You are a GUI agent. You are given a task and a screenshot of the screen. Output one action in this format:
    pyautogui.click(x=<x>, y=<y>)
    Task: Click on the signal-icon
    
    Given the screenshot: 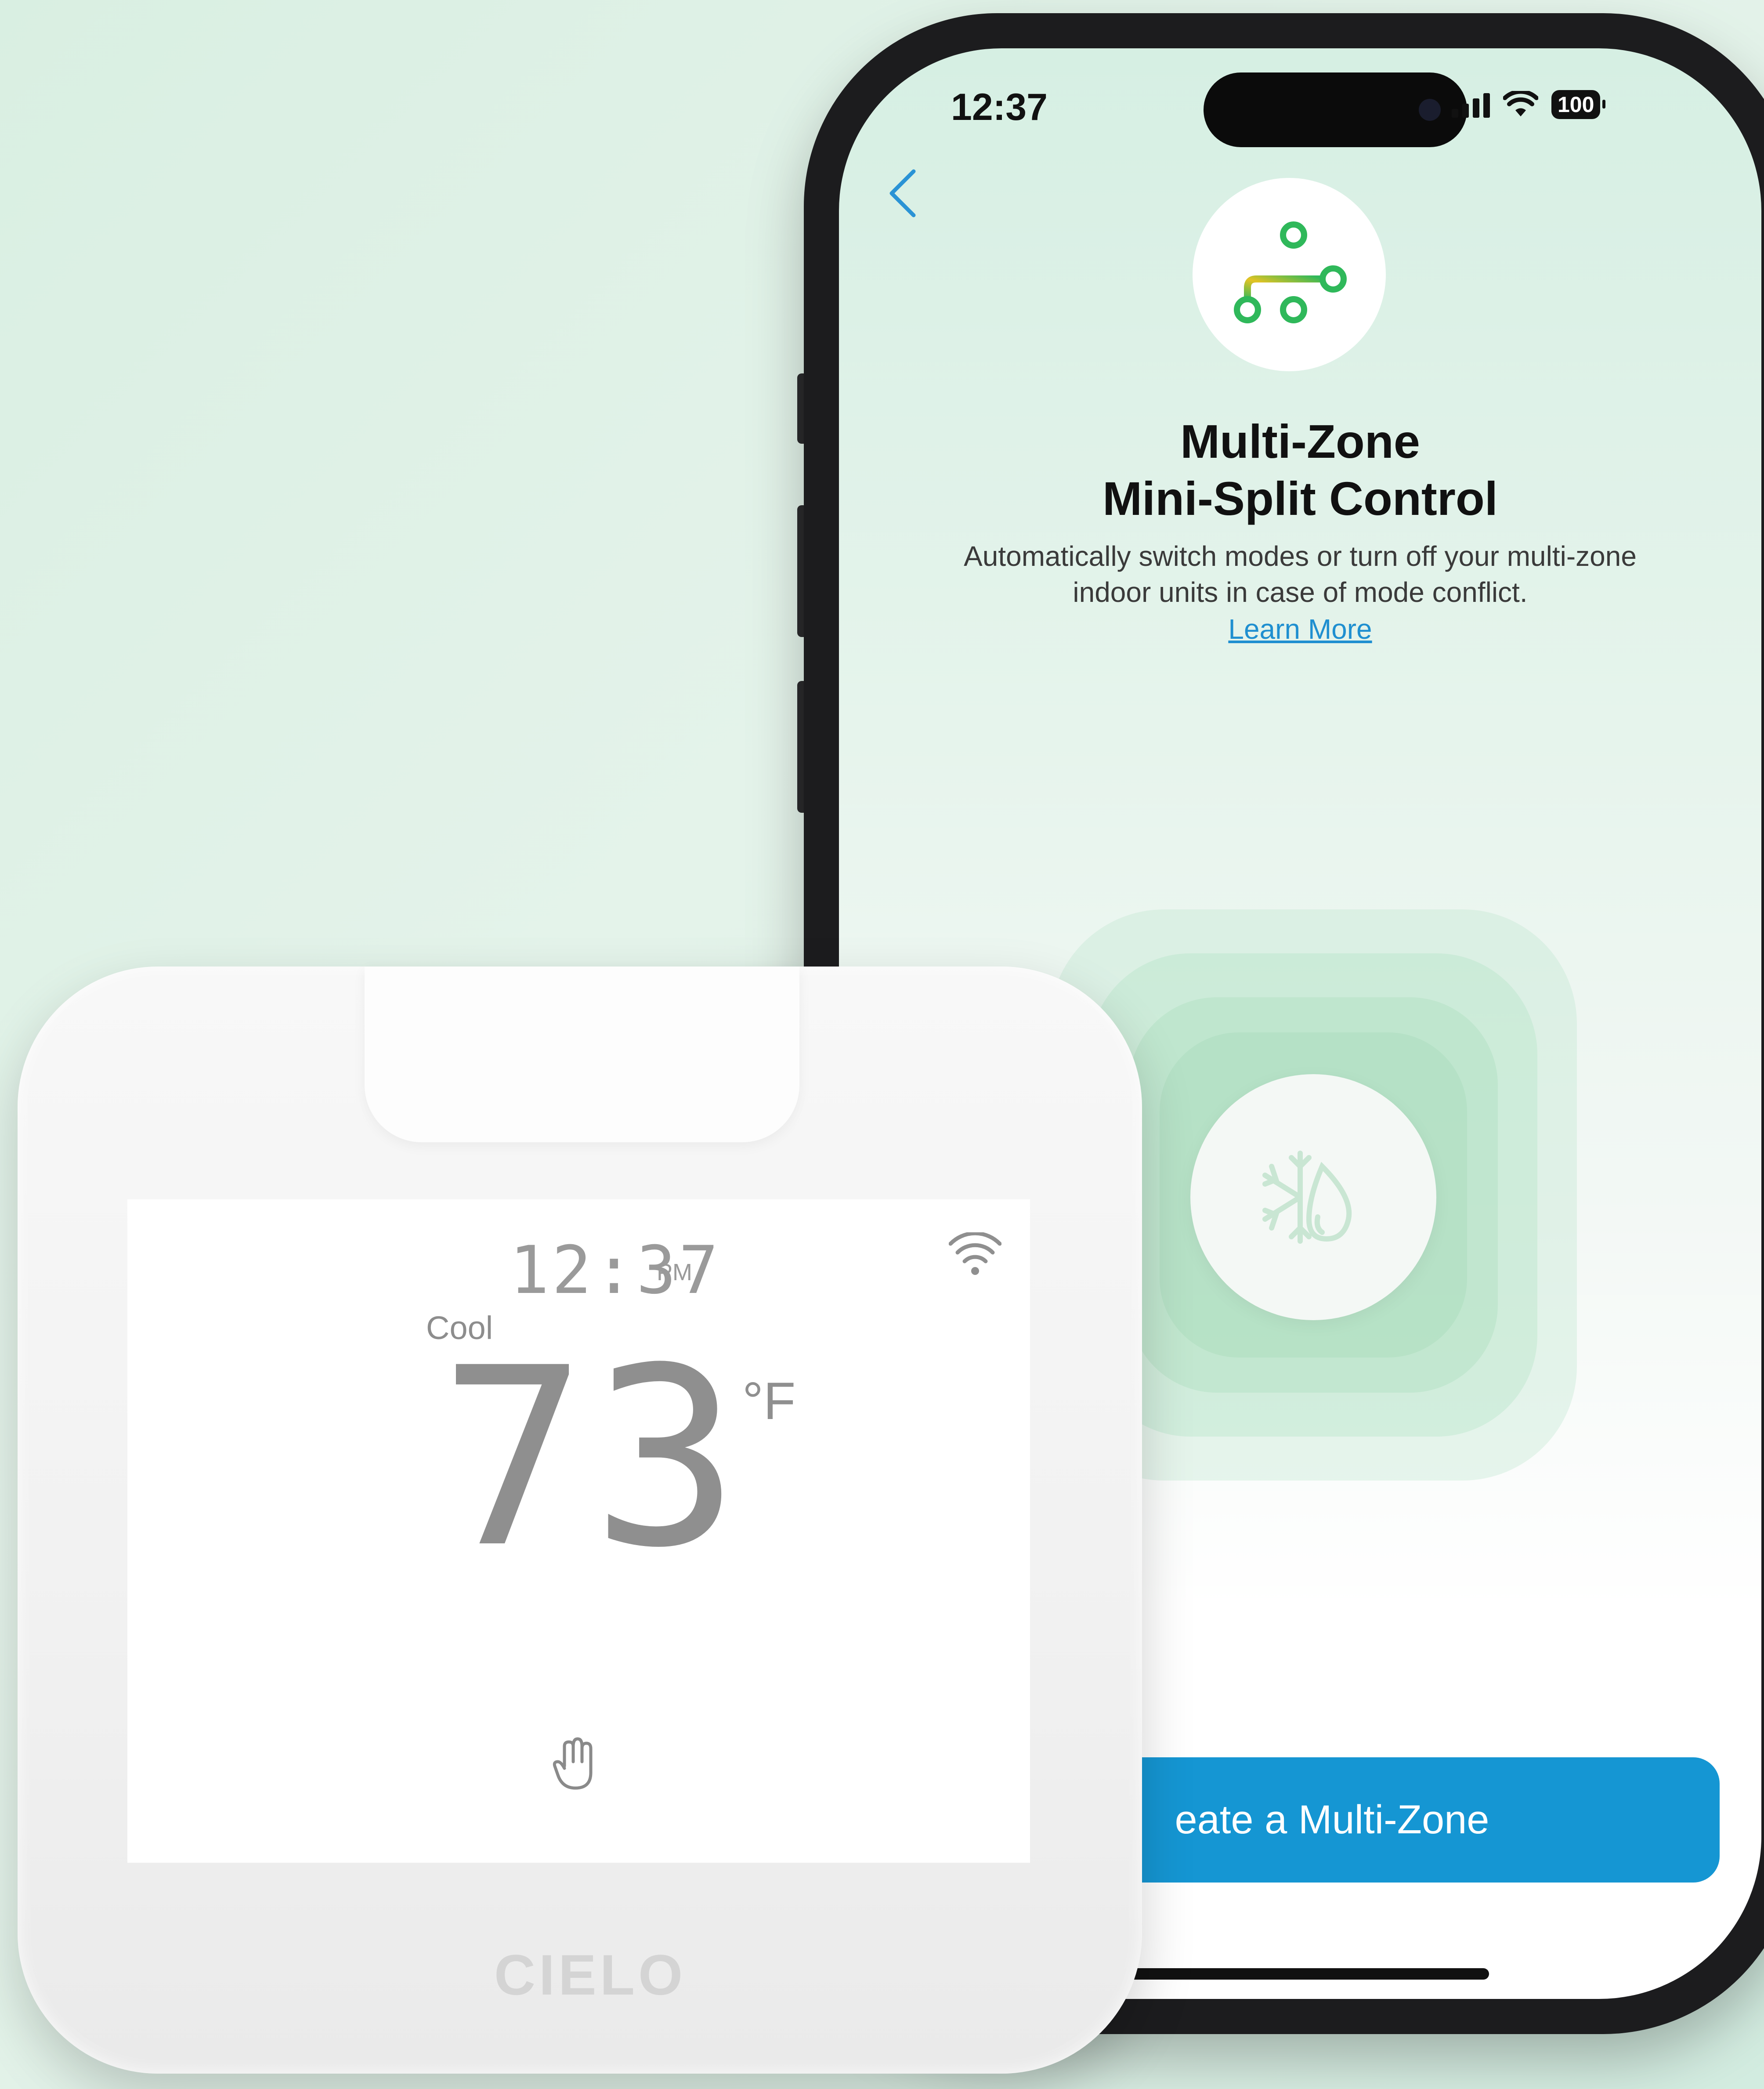 What is the action you would take?
    pyautogui.click(x=1471, y=104)
    